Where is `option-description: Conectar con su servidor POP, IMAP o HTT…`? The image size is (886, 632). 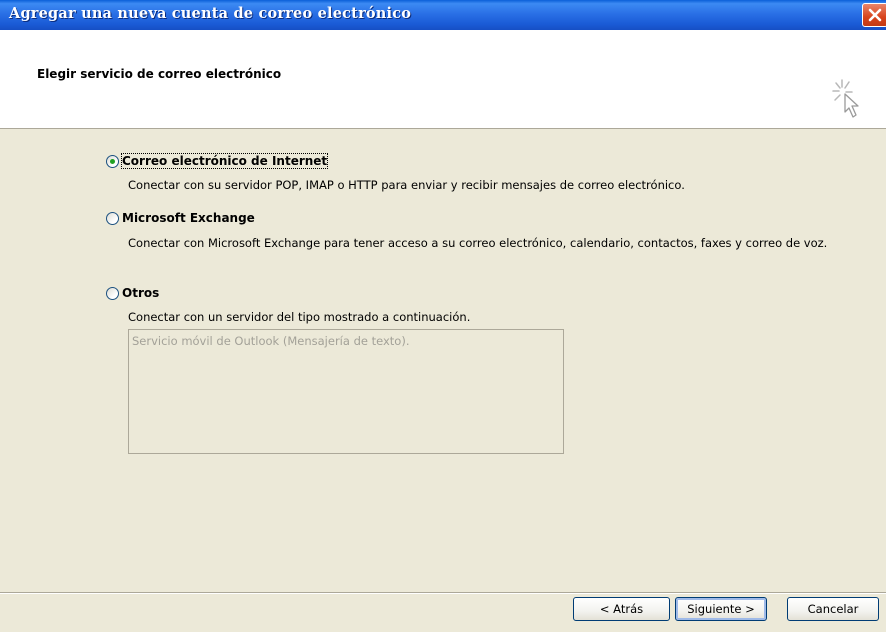
option-description: Conectar con su servidor POP, IMAP o HTT… is located at coordinates (406, 185).